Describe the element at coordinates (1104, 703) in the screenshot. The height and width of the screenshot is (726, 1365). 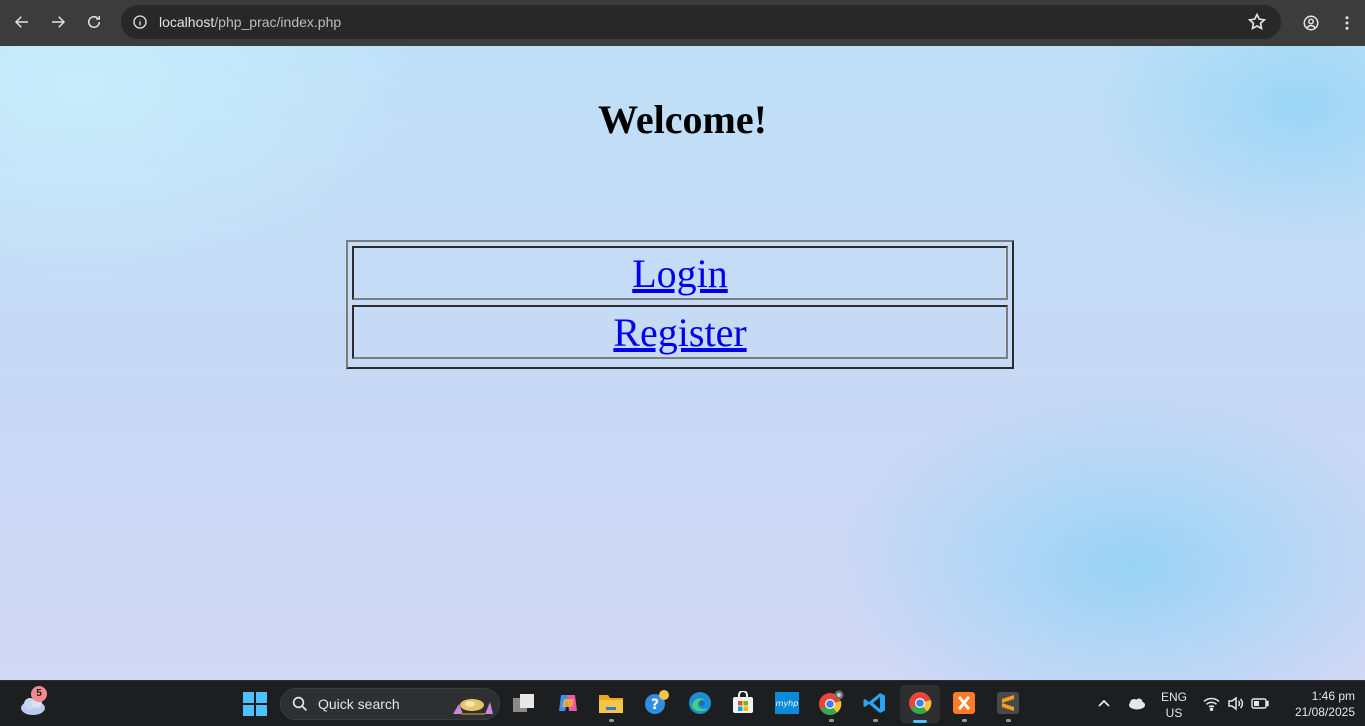
I see `chevron-up-icon` at that location.